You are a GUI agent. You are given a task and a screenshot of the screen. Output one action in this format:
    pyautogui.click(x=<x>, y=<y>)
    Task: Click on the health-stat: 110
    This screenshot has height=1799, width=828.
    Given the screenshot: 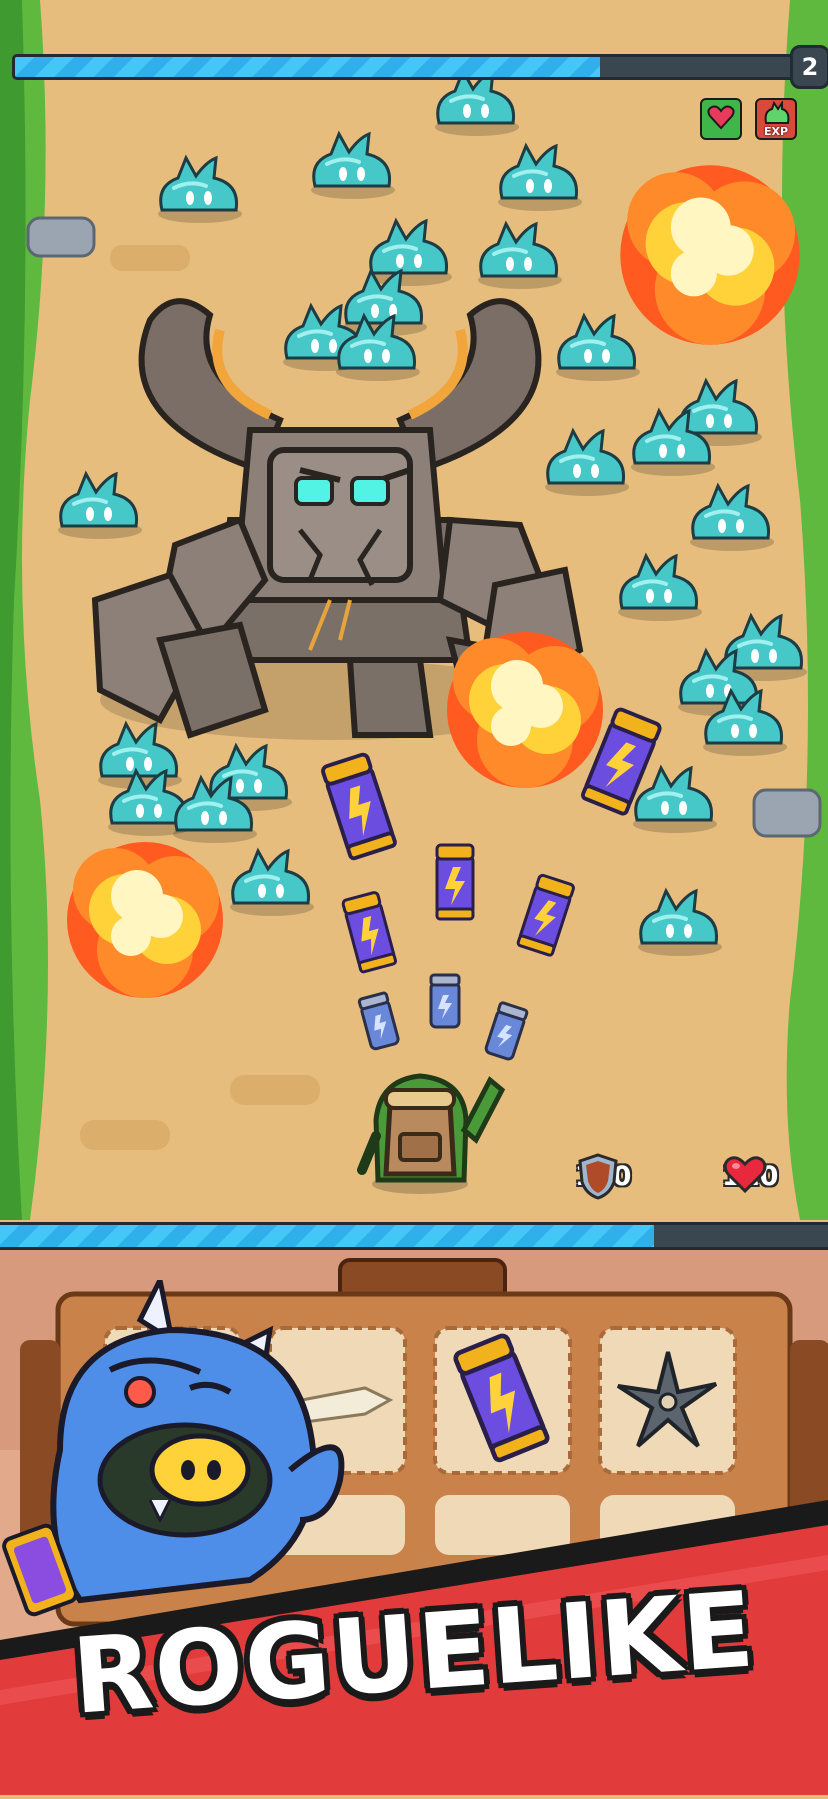 What is the action you would take?
    pyautogui.click(x=750, y=1176)
    